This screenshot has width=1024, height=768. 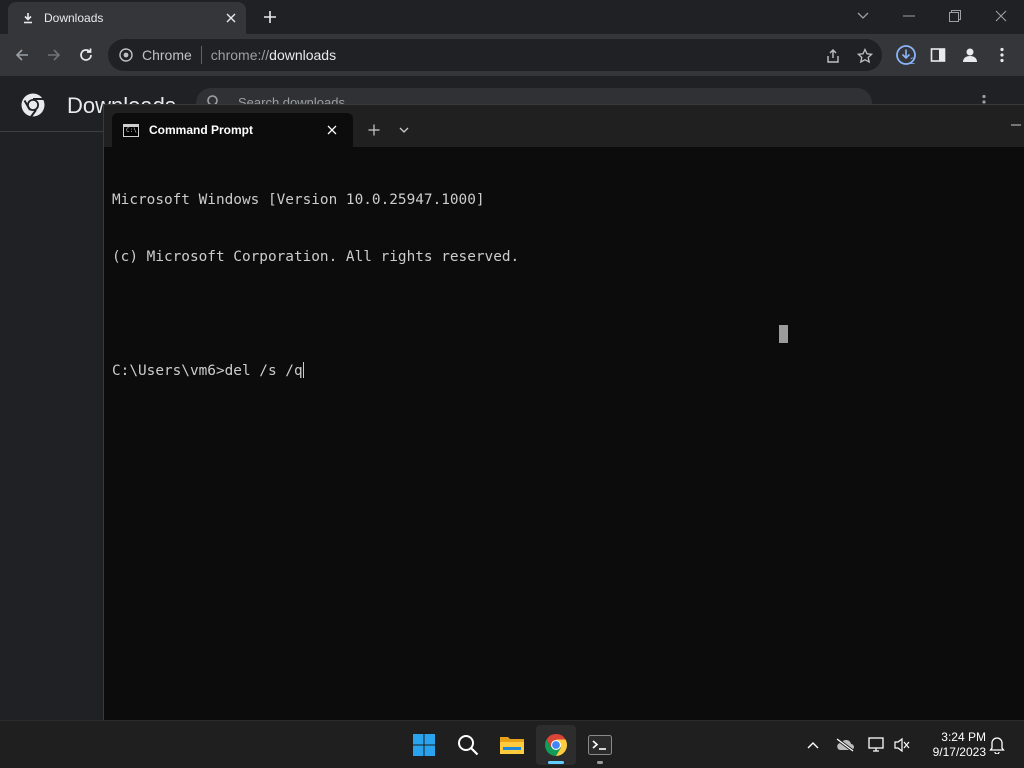 I want to click on terminal-command: del /s /q, so click(x=263, y=371).